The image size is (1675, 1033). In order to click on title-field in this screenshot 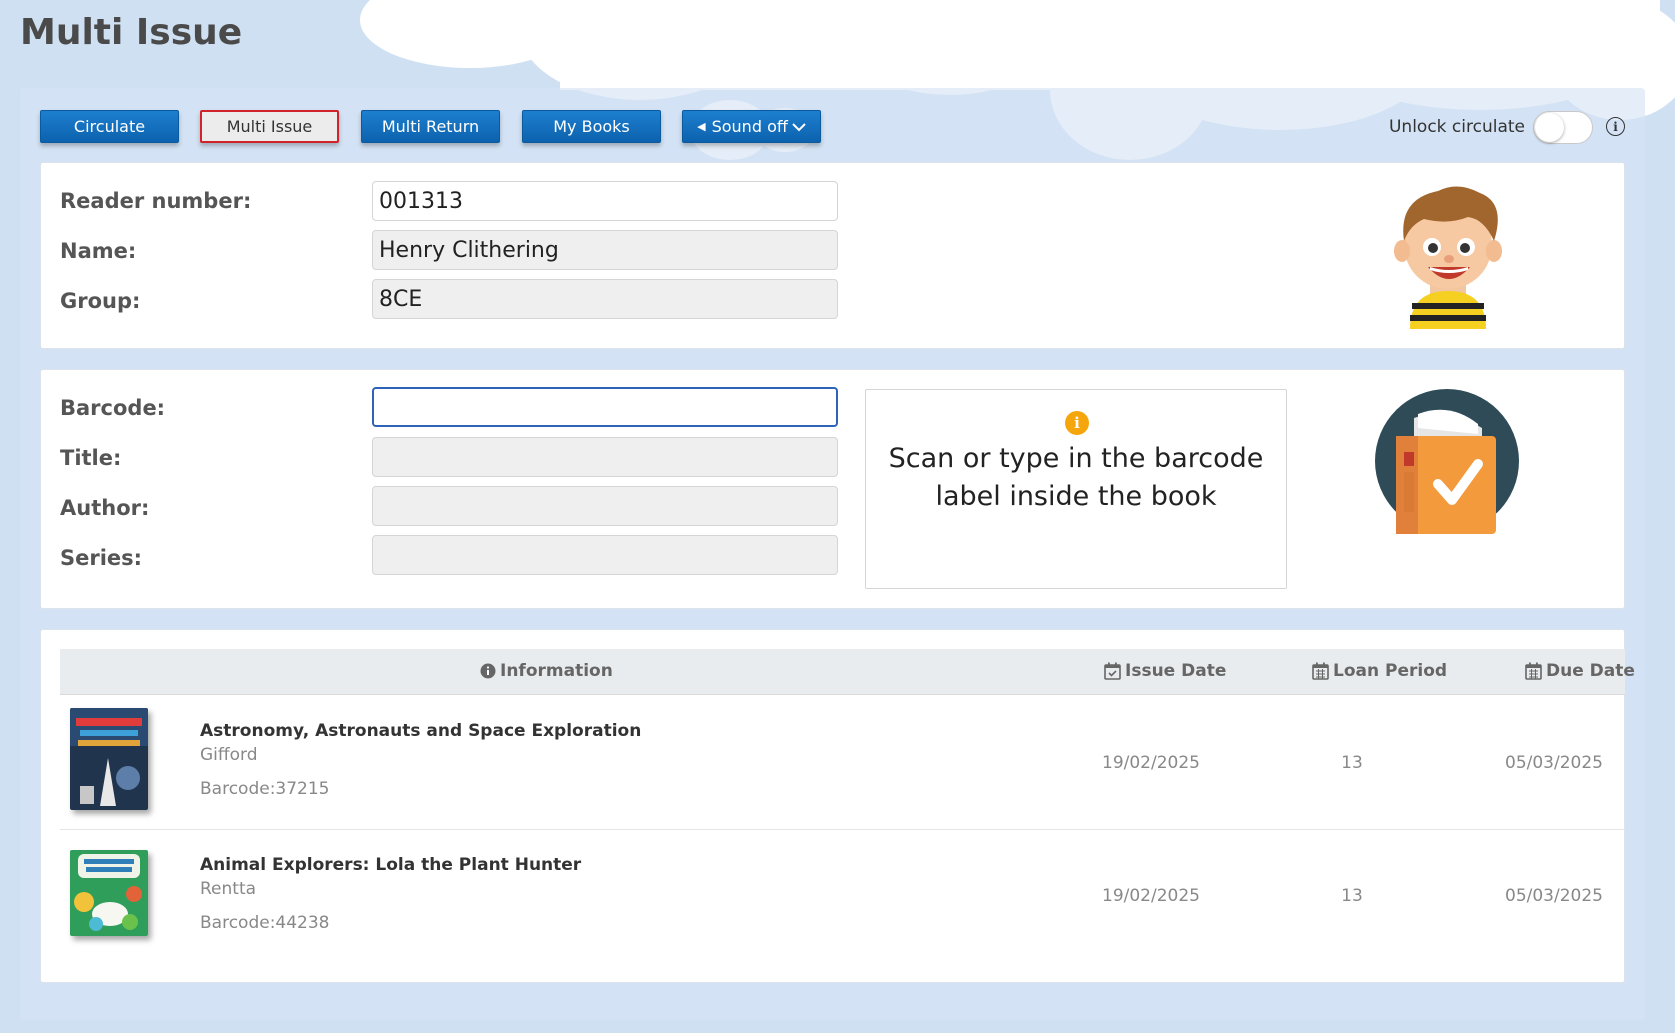, I will do `click(605, 457)`.